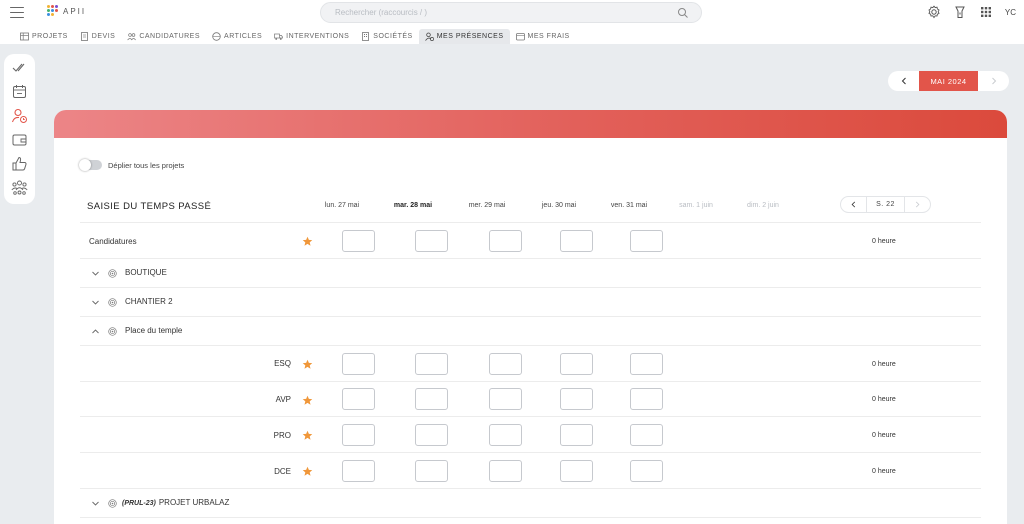  I want to click on search-input: Rechercher (raccourcis / ), so click(511, 12).